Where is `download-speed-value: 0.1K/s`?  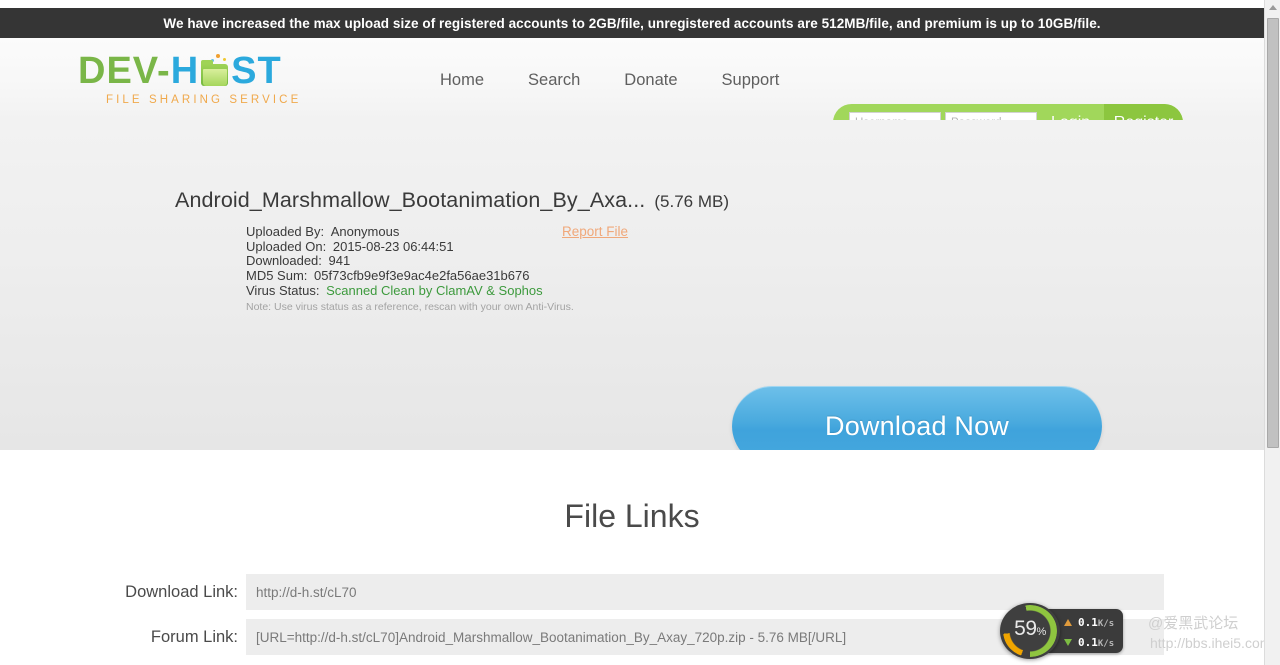 download-speed-value: 0.1K/s is located at coordinates (1096, 642).